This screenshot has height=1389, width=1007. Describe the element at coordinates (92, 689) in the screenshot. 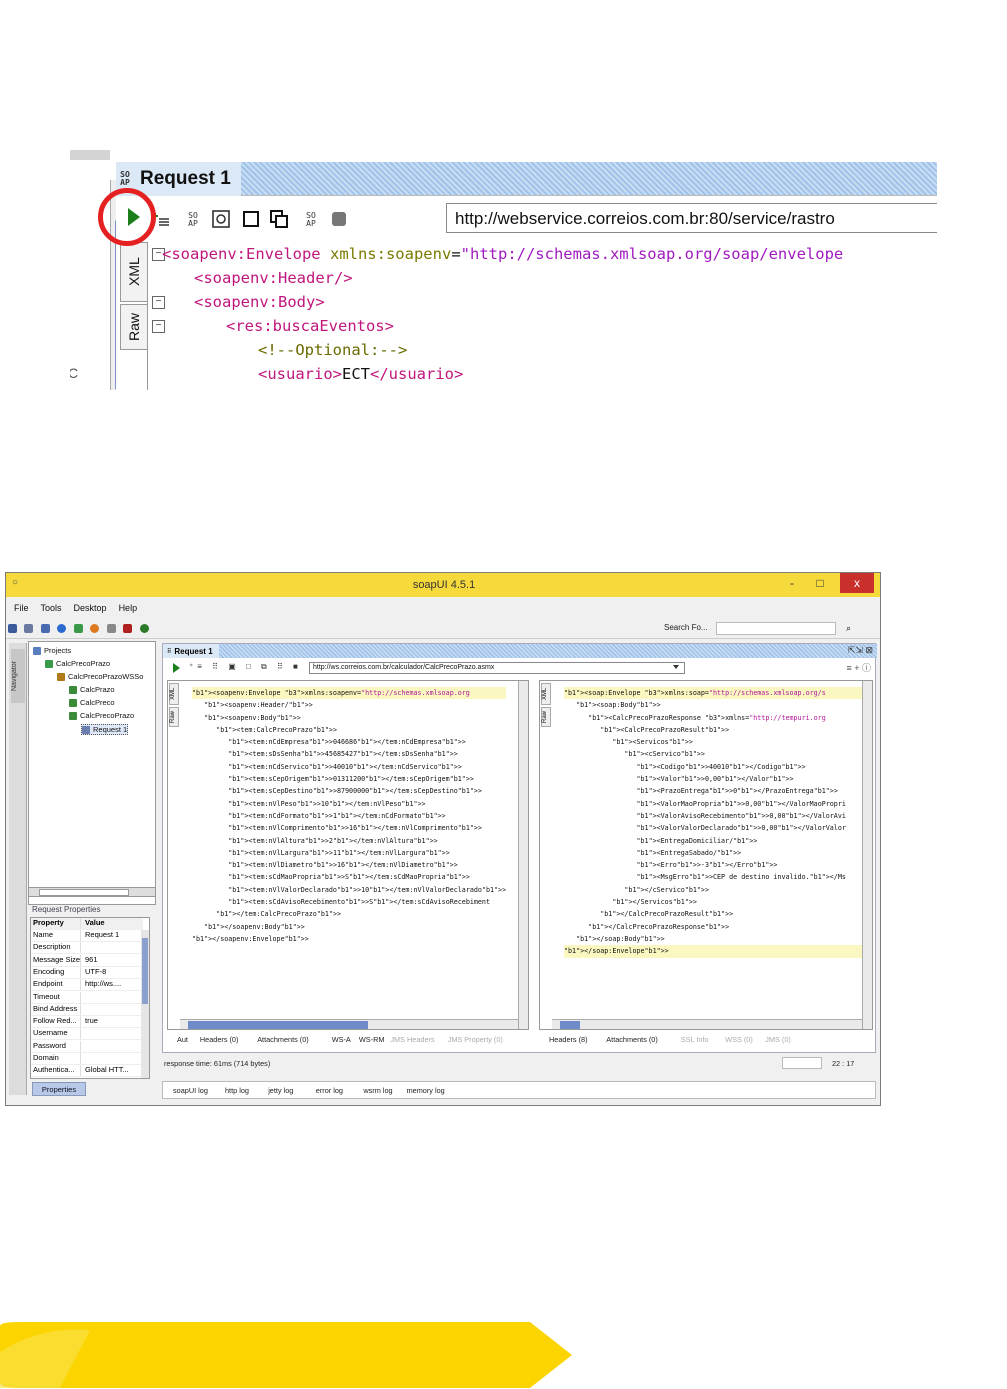

I see `tree-node: CalcPrazo` at that location.